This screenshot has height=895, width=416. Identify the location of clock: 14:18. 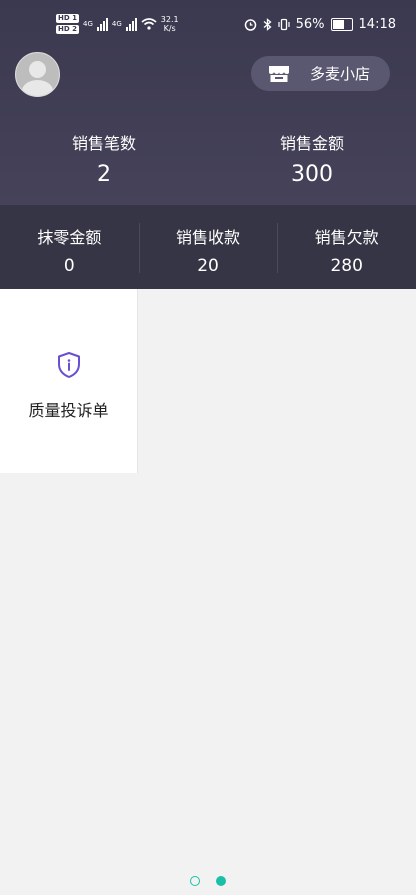
(377, 24).